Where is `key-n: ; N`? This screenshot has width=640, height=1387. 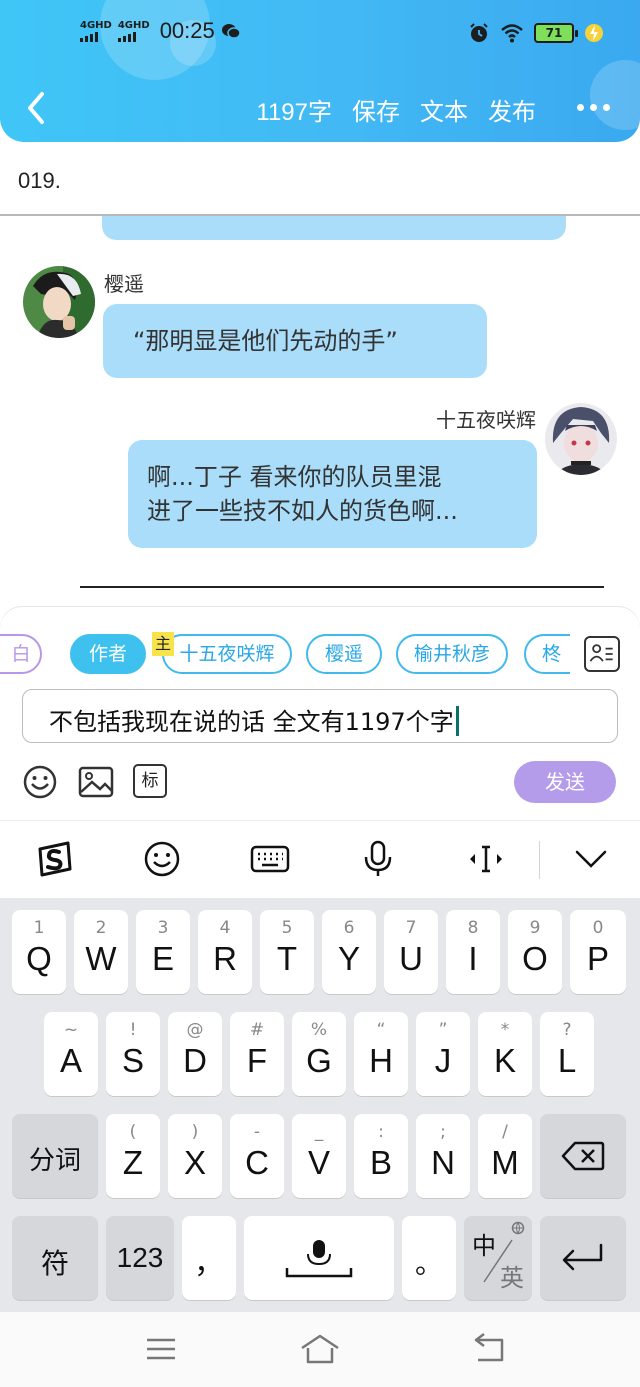 key-n: ; N is located at coordinates (443, 1156).